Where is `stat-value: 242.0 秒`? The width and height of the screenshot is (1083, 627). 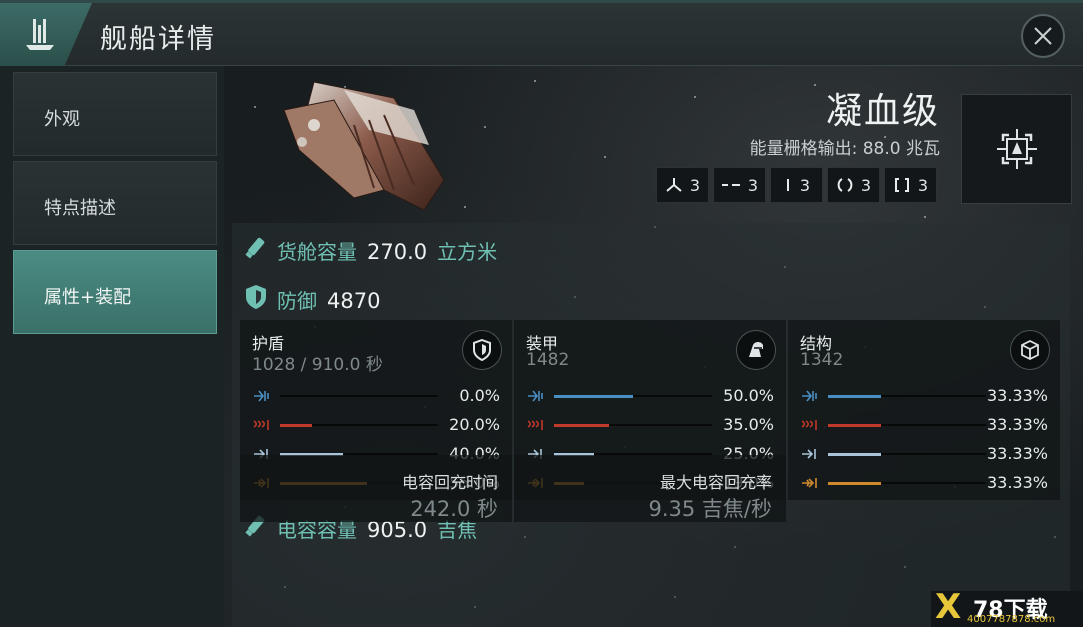
stat-value: 242.0 秒 is located at coordinates (454, 509).